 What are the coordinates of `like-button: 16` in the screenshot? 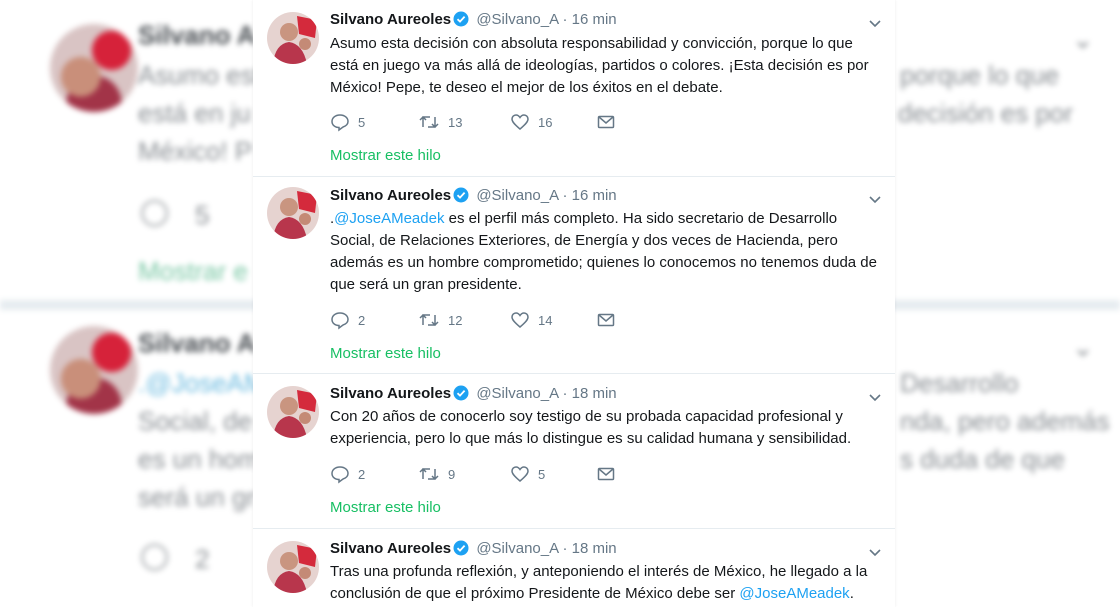 It's located at (531, 122).